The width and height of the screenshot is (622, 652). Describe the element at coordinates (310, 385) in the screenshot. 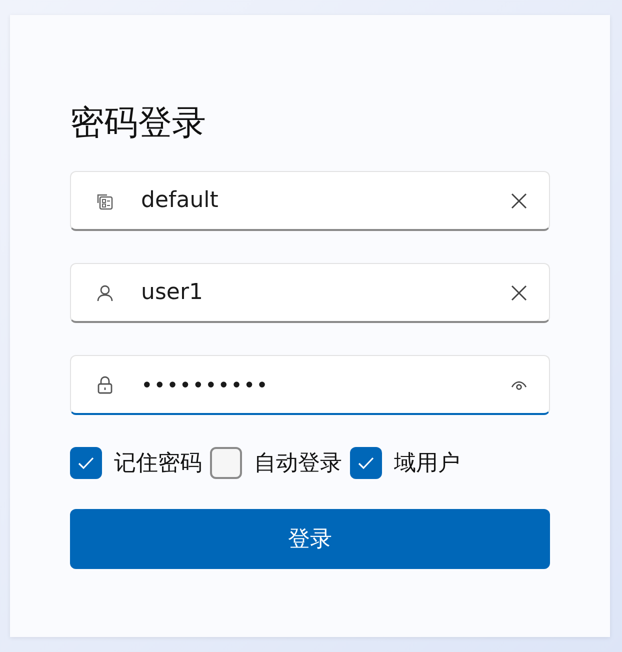

I see `password-field: ••••••••••` at that location.